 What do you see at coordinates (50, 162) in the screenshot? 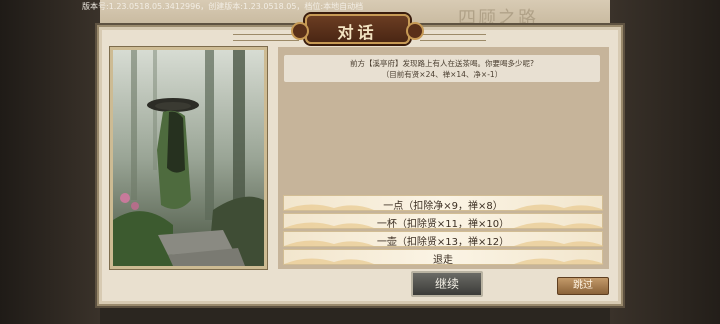
I see `background-left` at bounding box center [50, 162].